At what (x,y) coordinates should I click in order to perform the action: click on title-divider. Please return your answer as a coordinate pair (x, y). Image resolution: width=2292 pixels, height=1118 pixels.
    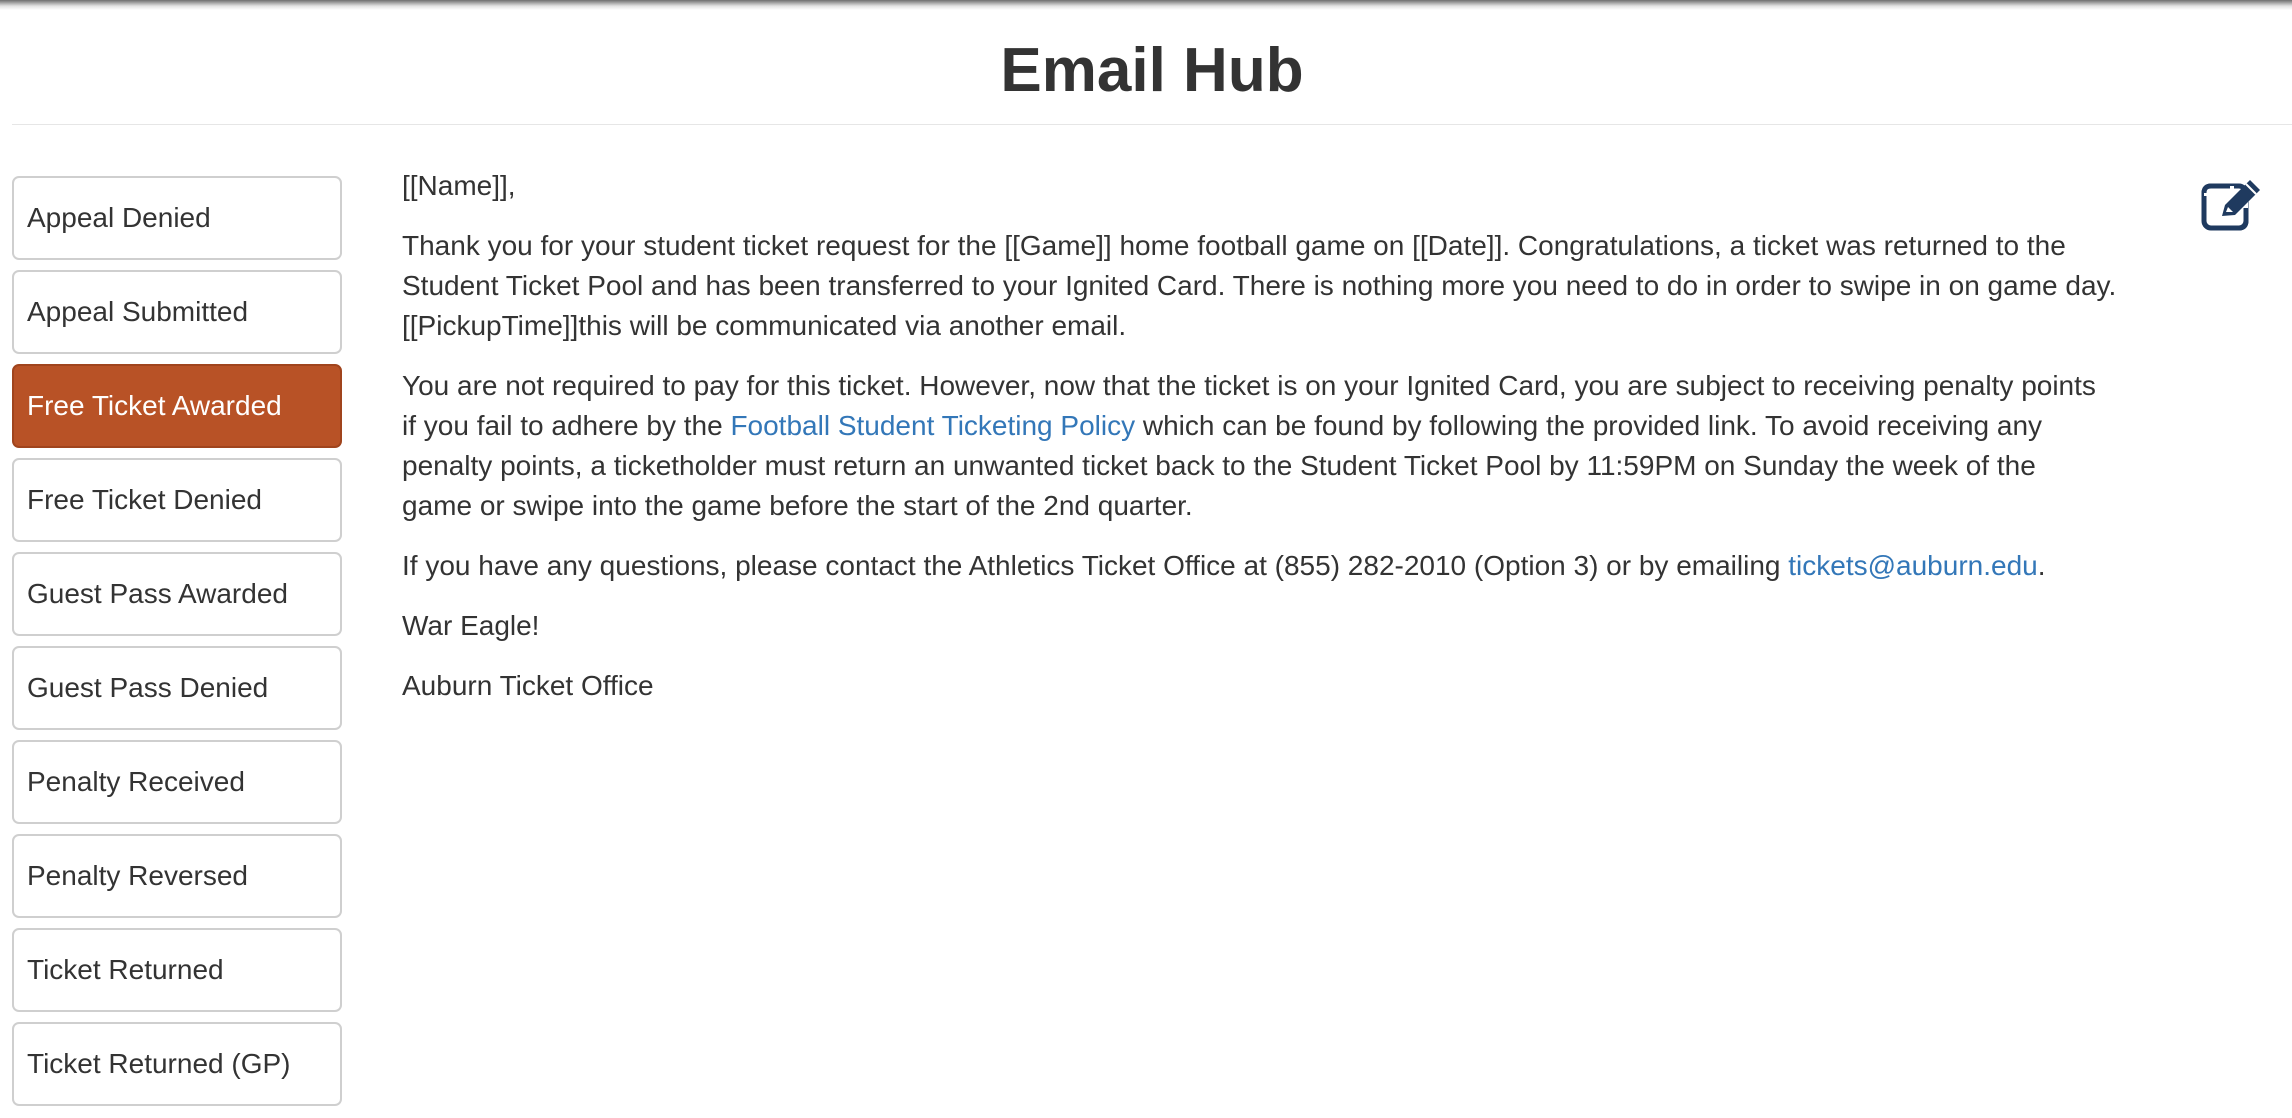
    Looking at the image, I should click on (1152, 124).